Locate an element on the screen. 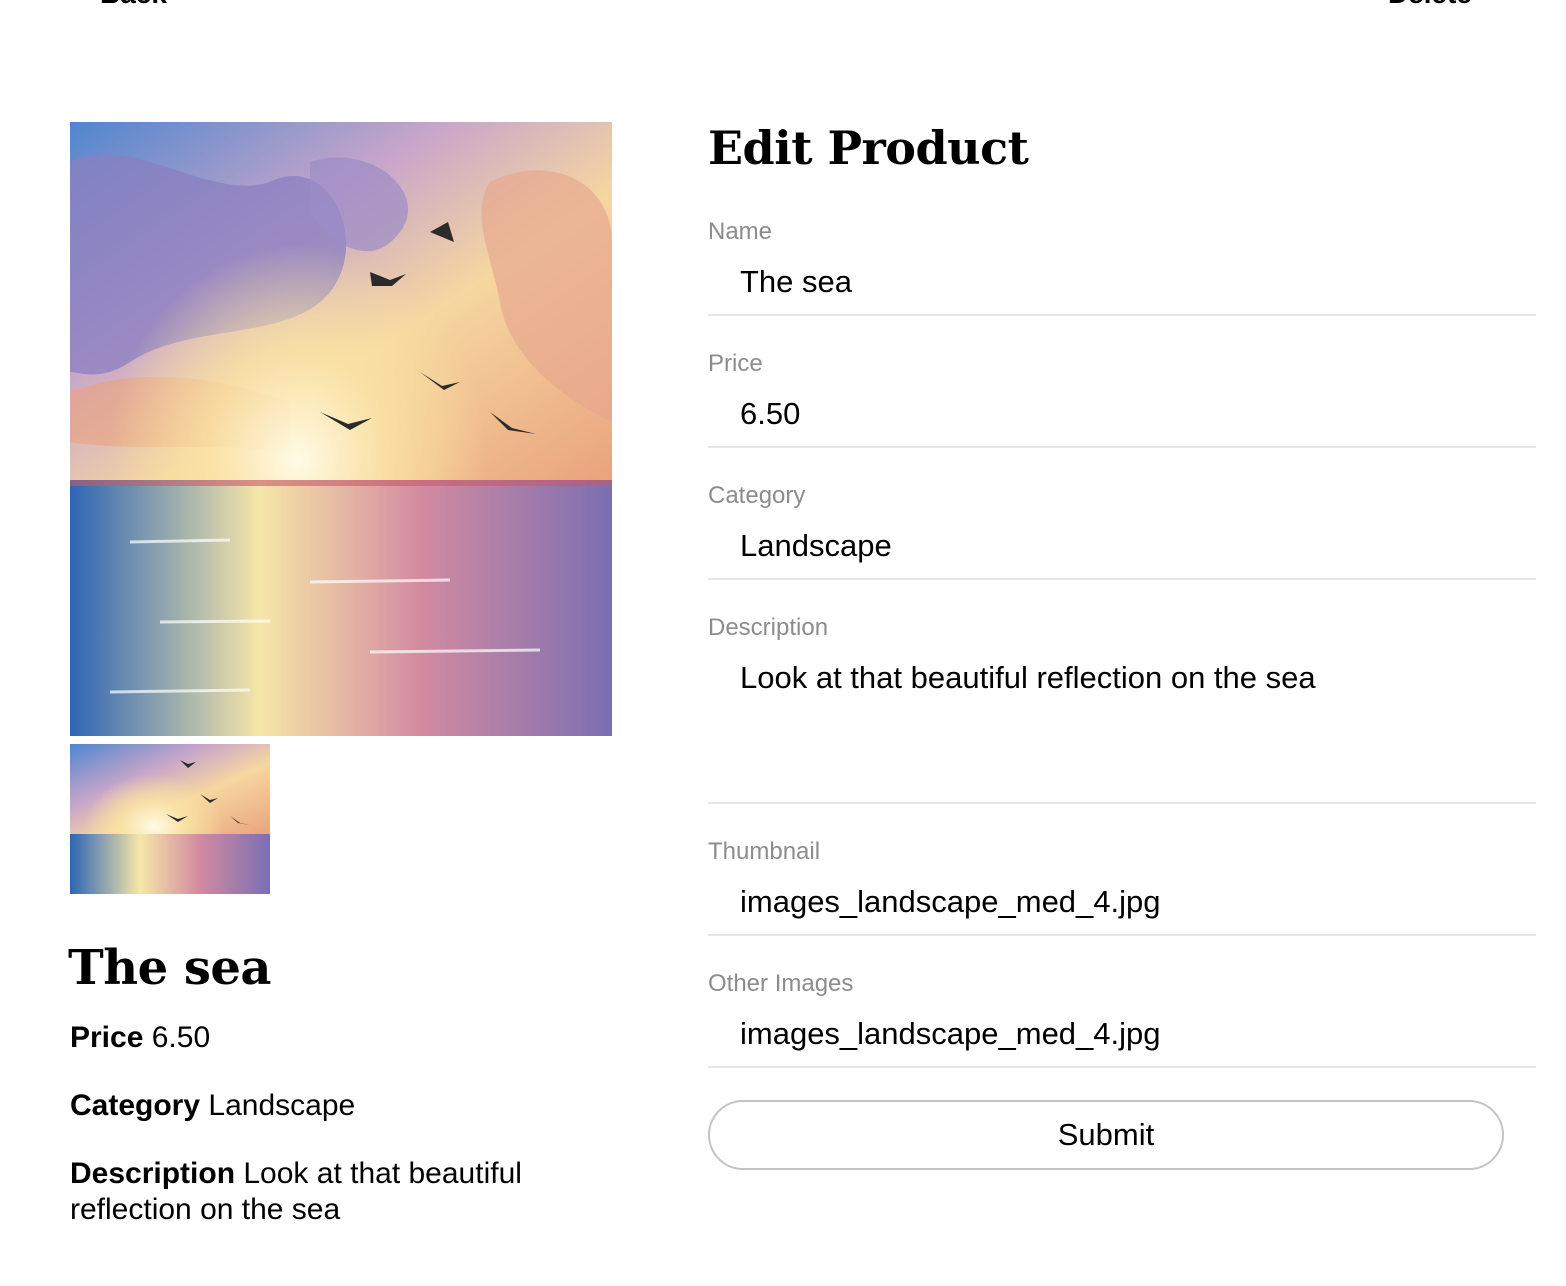  other-images-label: Other Images is located at coordinates (781, 983).